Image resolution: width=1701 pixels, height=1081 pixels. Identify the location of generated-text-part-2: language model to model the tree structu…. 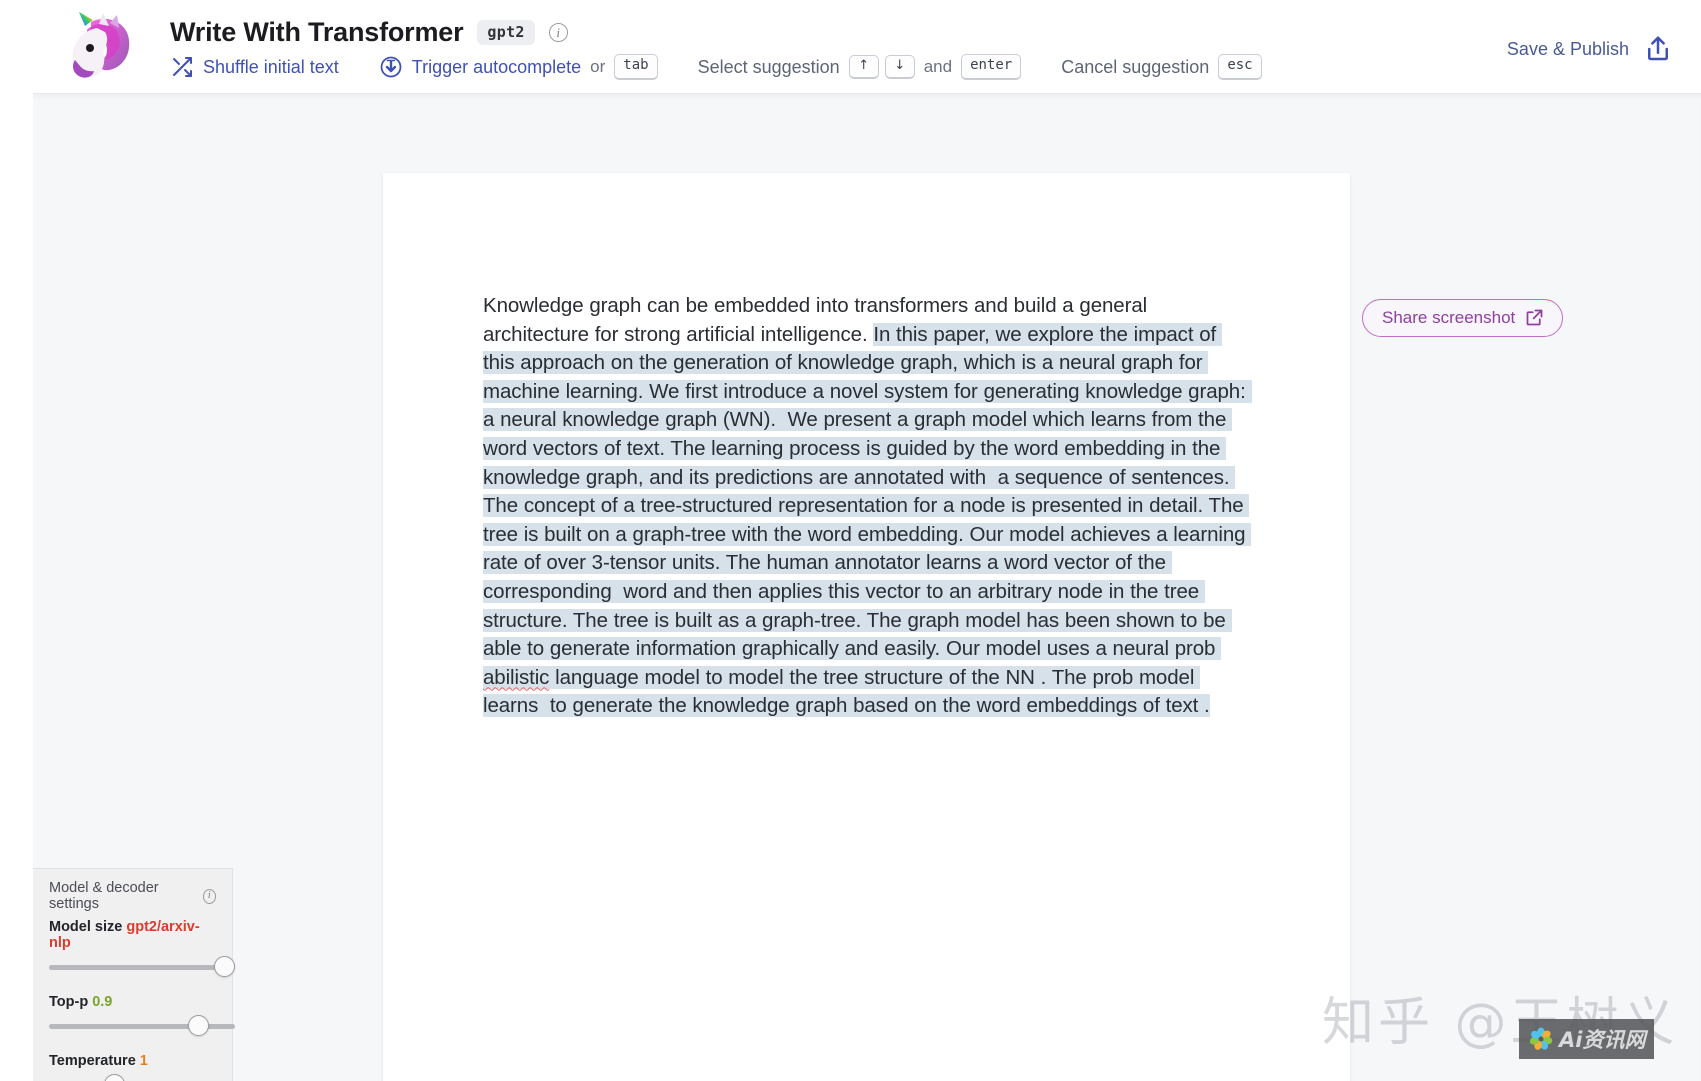
(846, 691).